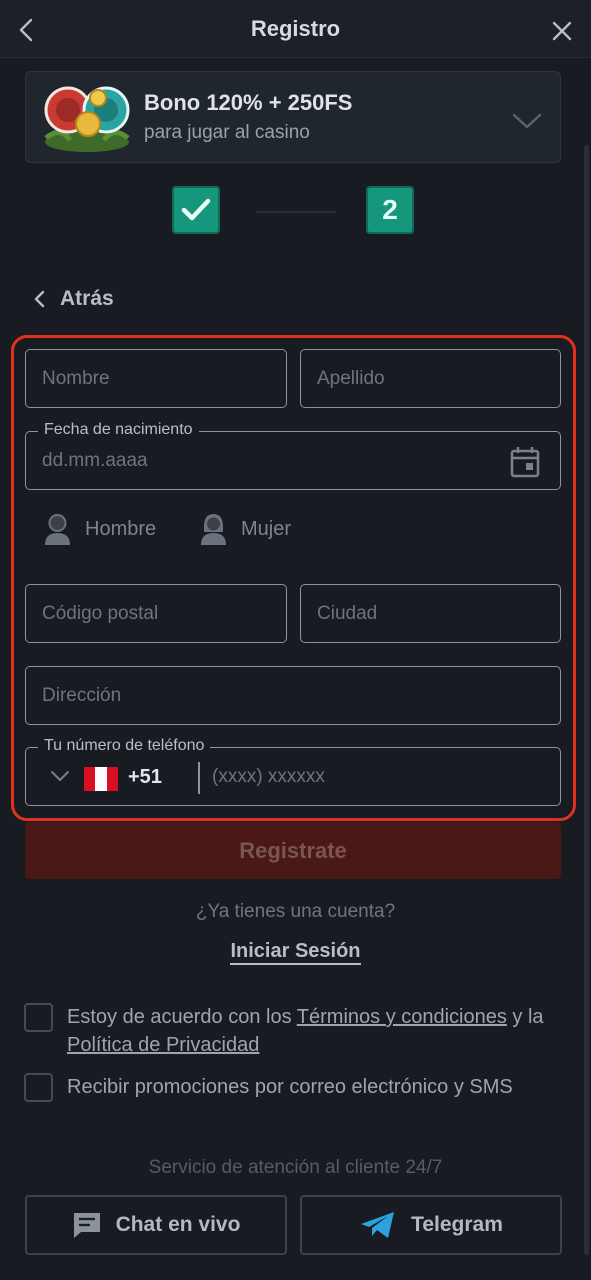 This screenshot has width=591, height=1280. What do you see at coordinates (268, 776) in the screenshot?
I see `phone-placeholder: (xxxx) xxxxxx` at bounding box center [268, 776].